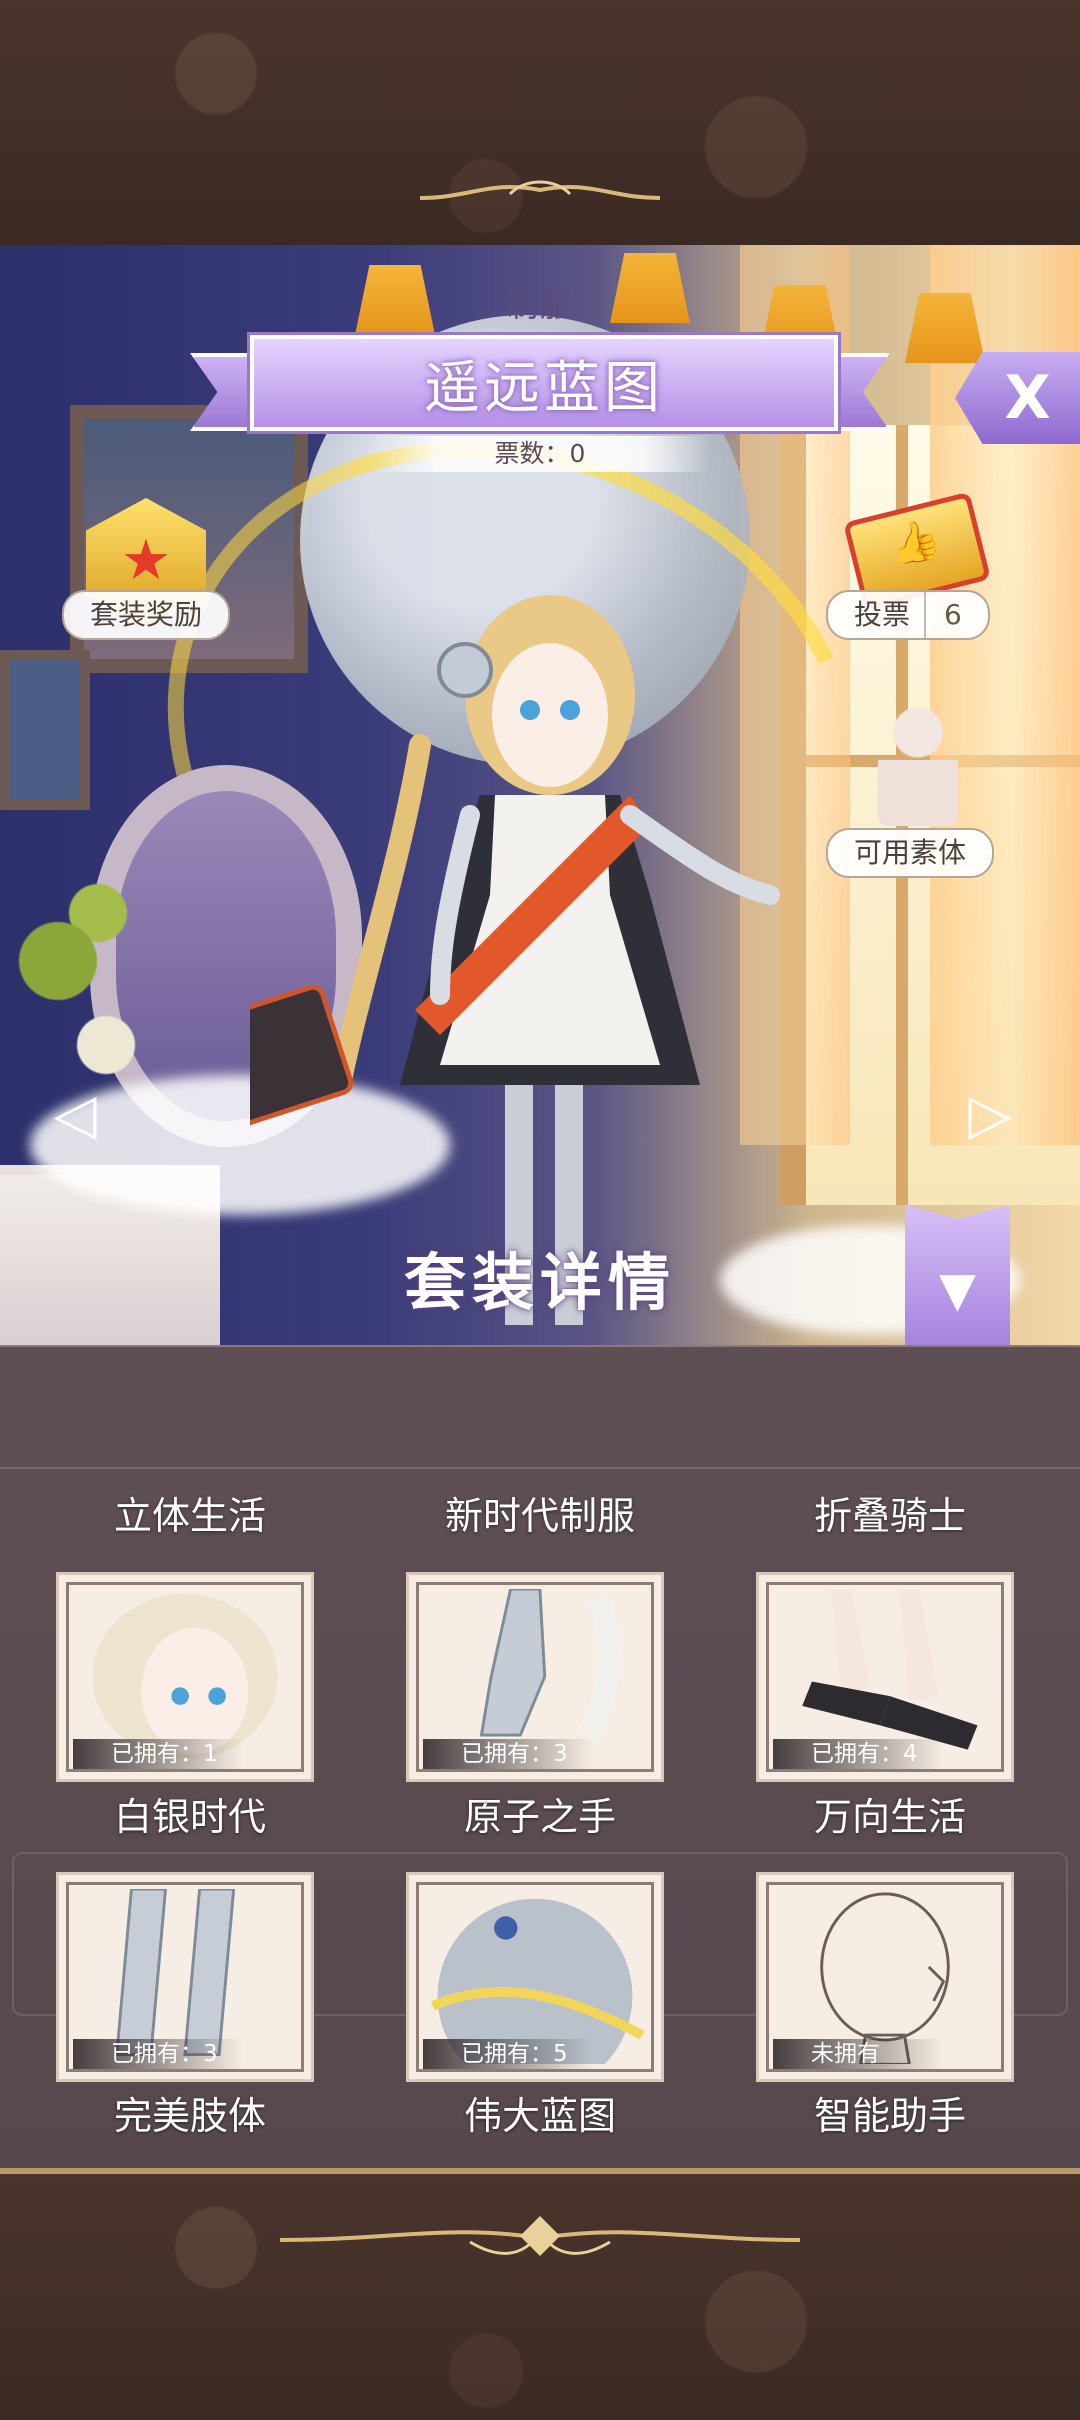 Image resolution: width=1080 pixels, height=2420 pixels. Describe the element at coordinates (539, 305) in the screenshot. I see `category-label: 制服` at that location.